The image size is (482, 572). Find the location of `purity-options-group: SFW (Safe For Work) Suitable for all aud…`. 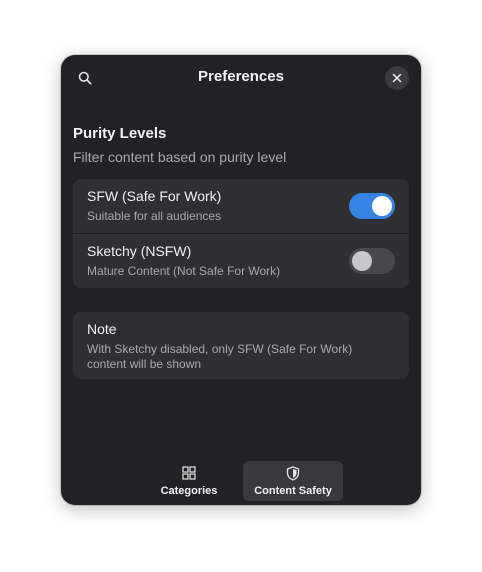

purity-options-group: SFW (Safe For Work) Suitable for all aud… is located at coordinates (241, 233).